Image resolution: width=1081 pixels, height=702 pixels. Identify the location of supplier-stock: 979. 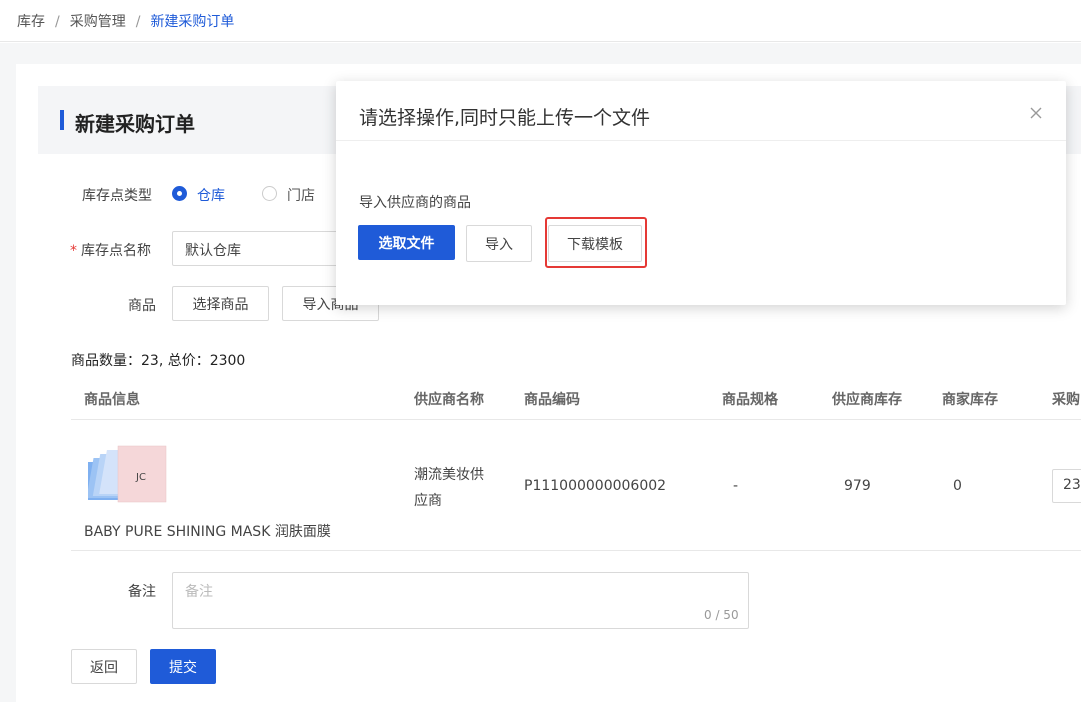
(857, 486).